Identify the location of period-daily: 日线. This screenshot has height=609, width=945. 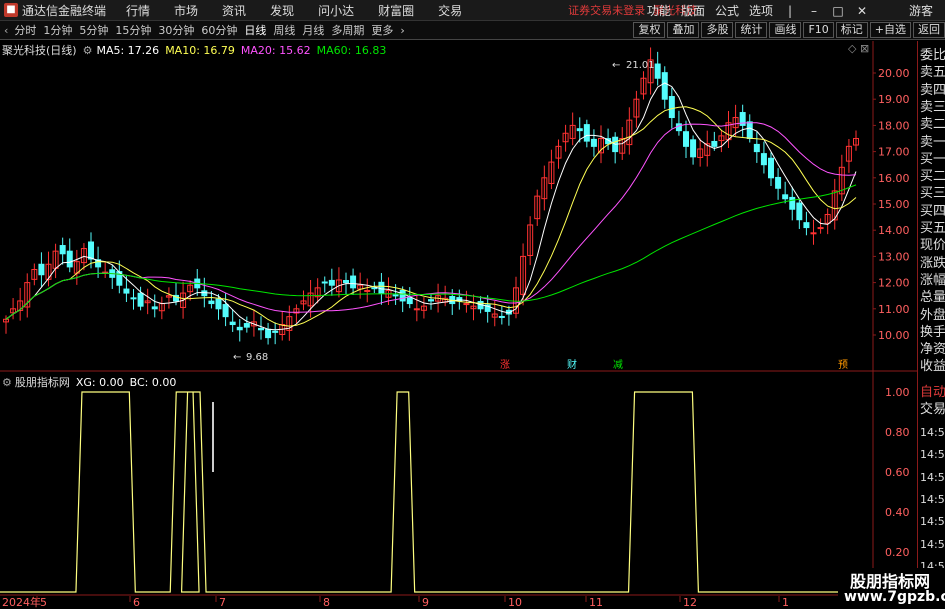
(255, 30).